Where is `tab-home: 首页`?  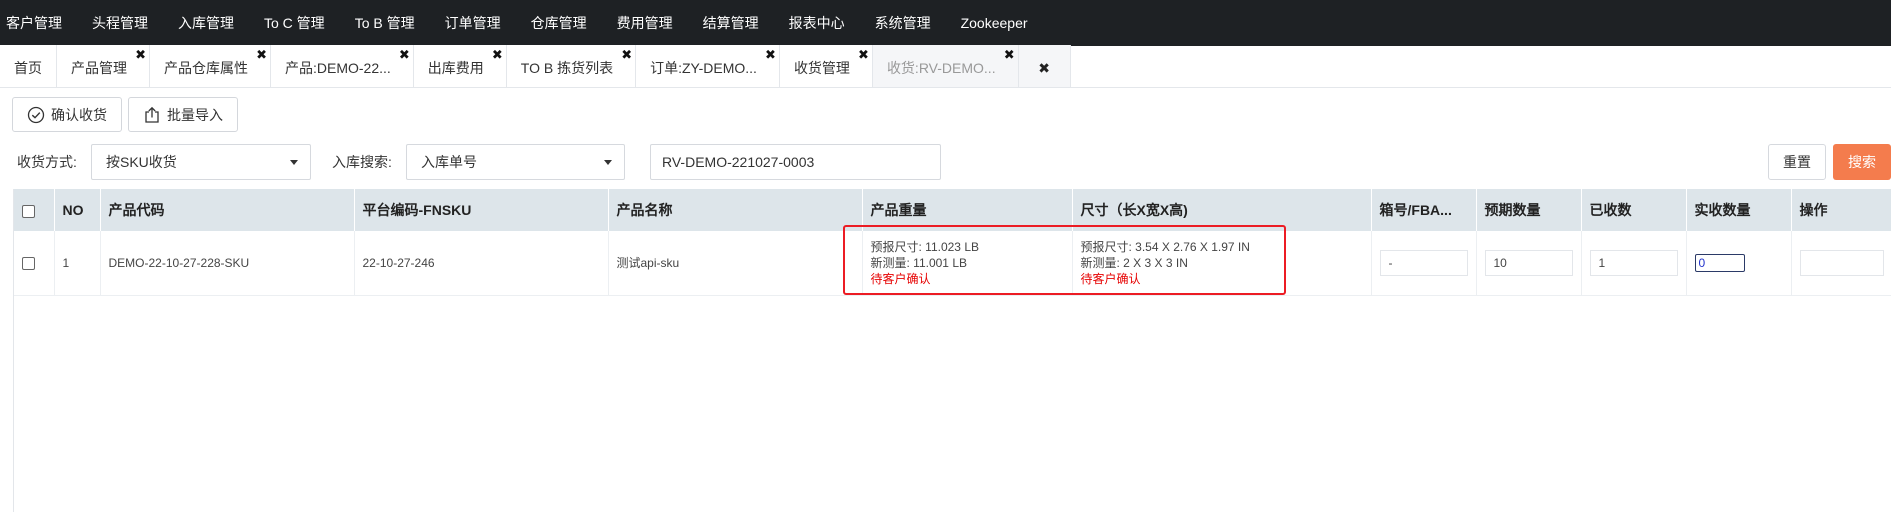 tab-home: 首页 is located at coordinates (28, 66).